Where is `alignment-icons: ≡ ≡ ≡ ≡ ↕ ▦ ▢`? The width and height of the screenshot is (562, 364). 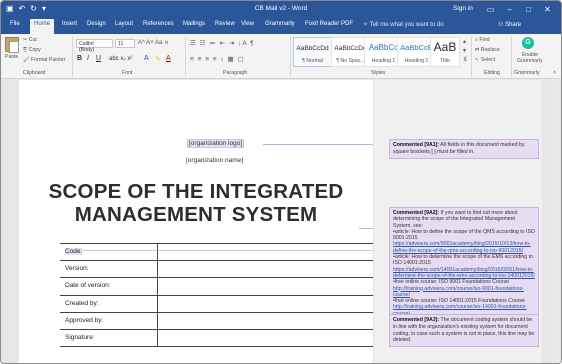 alignment-icons: ≡ ≡ ≡ ≡ ↕ ▦ ▢ is located at coordinates (217, 59).